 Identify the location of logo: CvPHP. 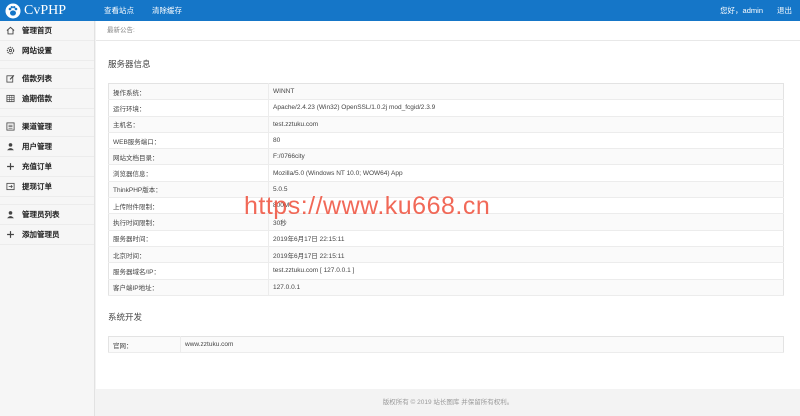
(35, 10).